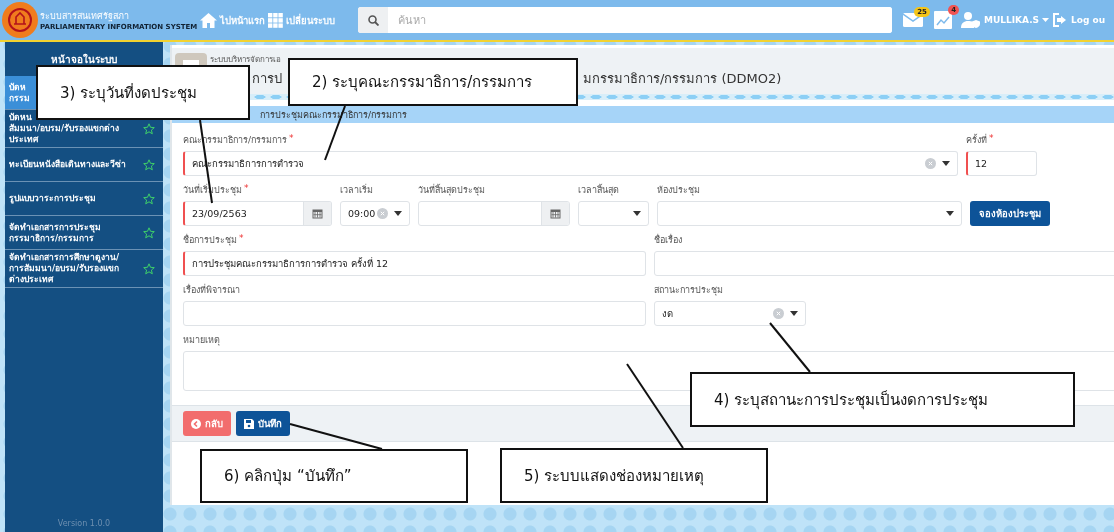 This screenshot has height=532, width=1114. Describe the element at coordinates (882, 399) in the screenshot. I see `callout-tooltip: 4) ระบุสถานะการประชุมเป็นงดการประชุม` at that location.